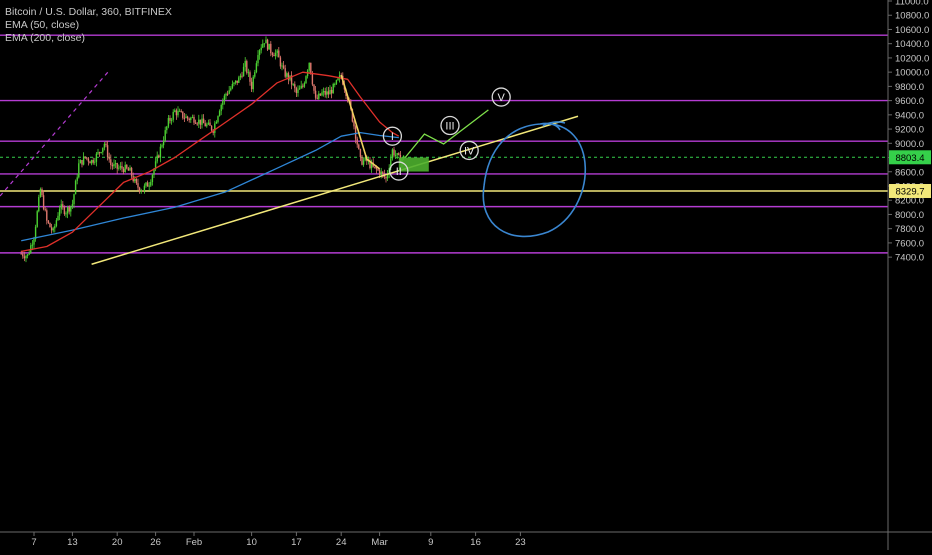  I want to click on time-tick-label-4: Feb, so click(194, 542).